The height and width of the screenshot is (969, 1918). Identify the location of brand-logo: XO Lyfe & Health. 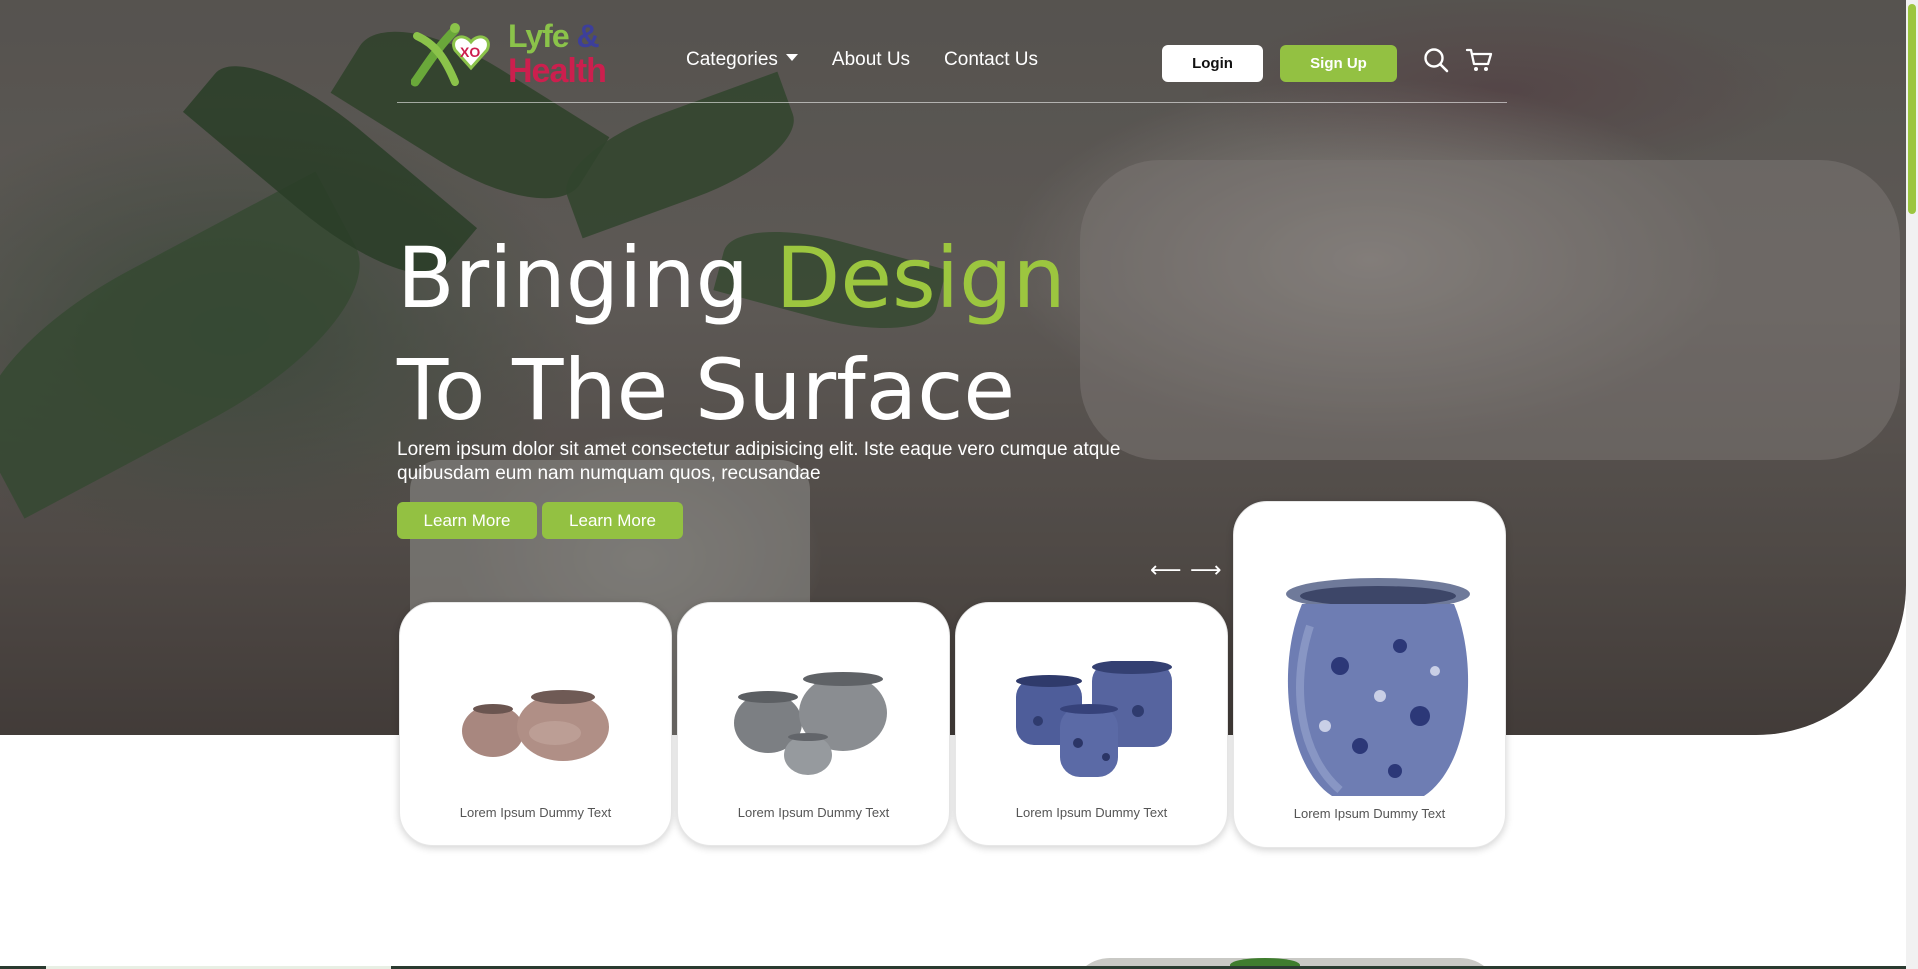
(513, 53).